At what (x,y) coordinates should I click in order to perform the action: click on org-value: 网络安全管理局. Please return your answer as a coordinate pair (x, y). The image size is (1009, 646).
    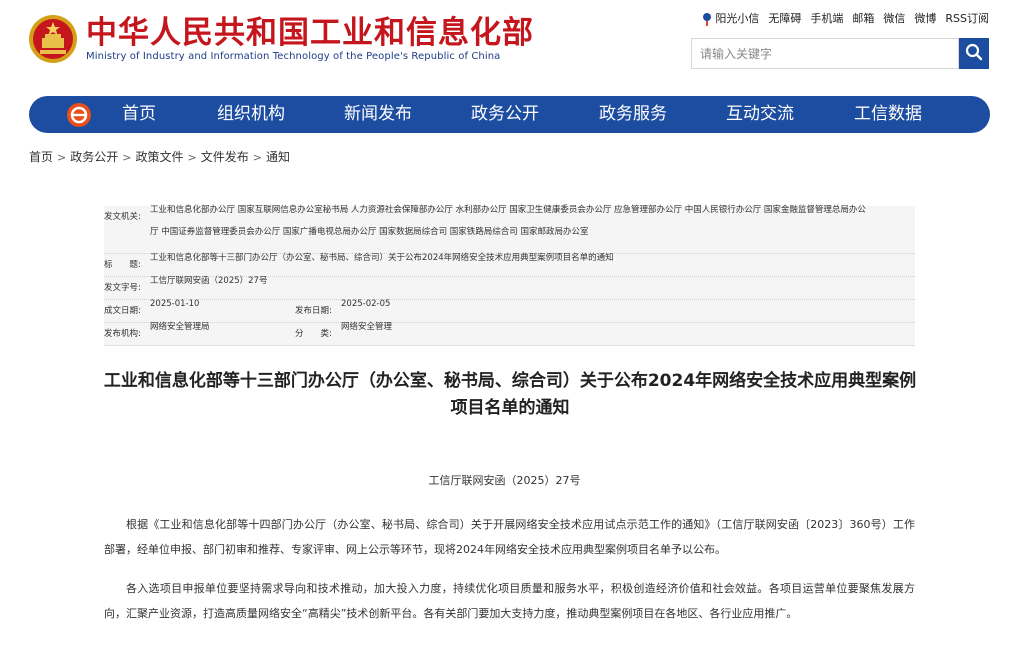
    Looking at the image, I should click on (180, 327).